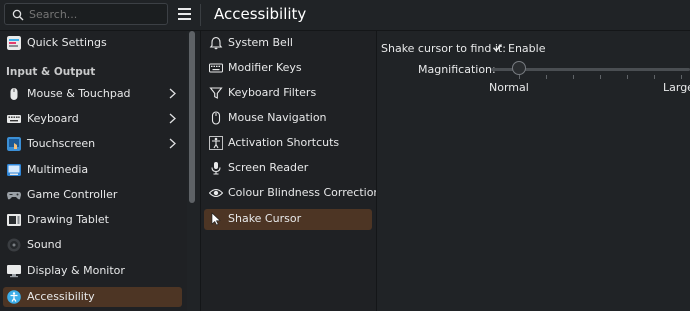 The width and height of the screenshot is (690, 311). What do you see at coordinates (92, 245) in the screenshot?
I see `sidebar-item-sound: Sound` at bounding box center [92, 245].